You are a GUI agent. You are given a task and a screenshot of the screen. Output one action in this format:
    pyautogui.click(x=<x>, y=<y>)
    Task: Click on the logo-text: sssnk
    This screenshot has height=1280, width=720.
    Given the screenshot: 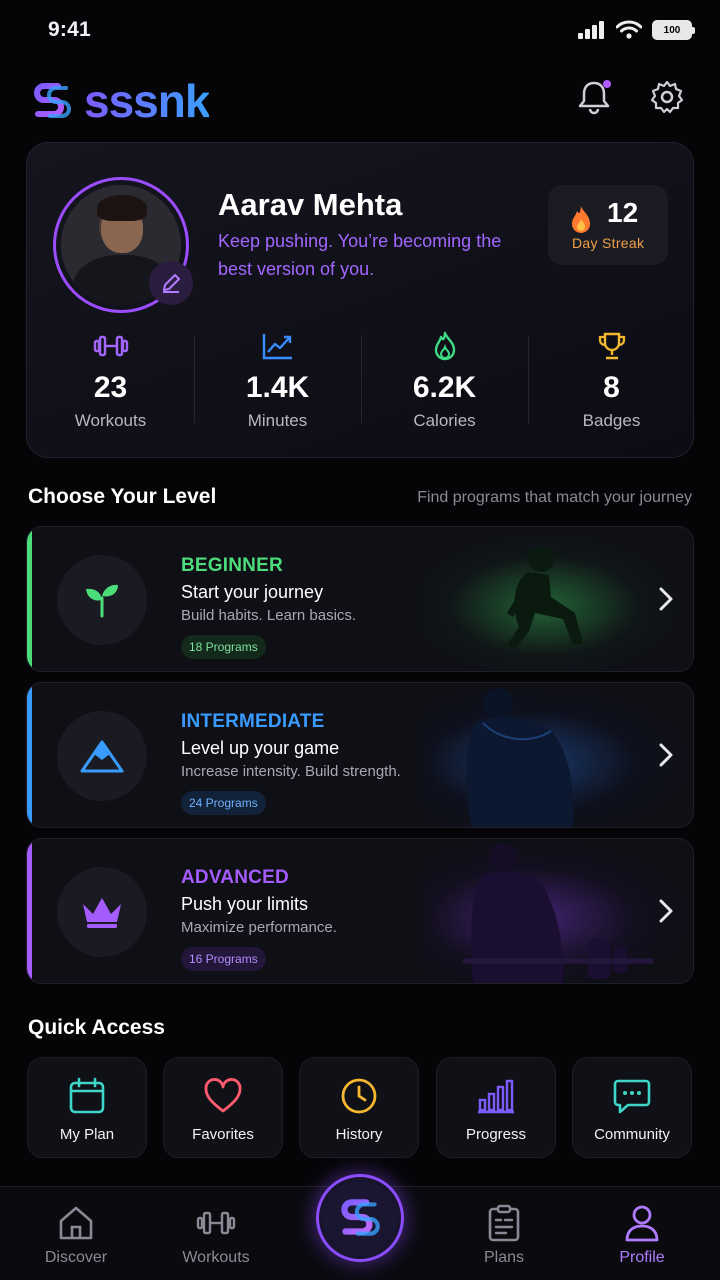 What is the action you would take?
    pyautogui.click(x=147, y=101)
    